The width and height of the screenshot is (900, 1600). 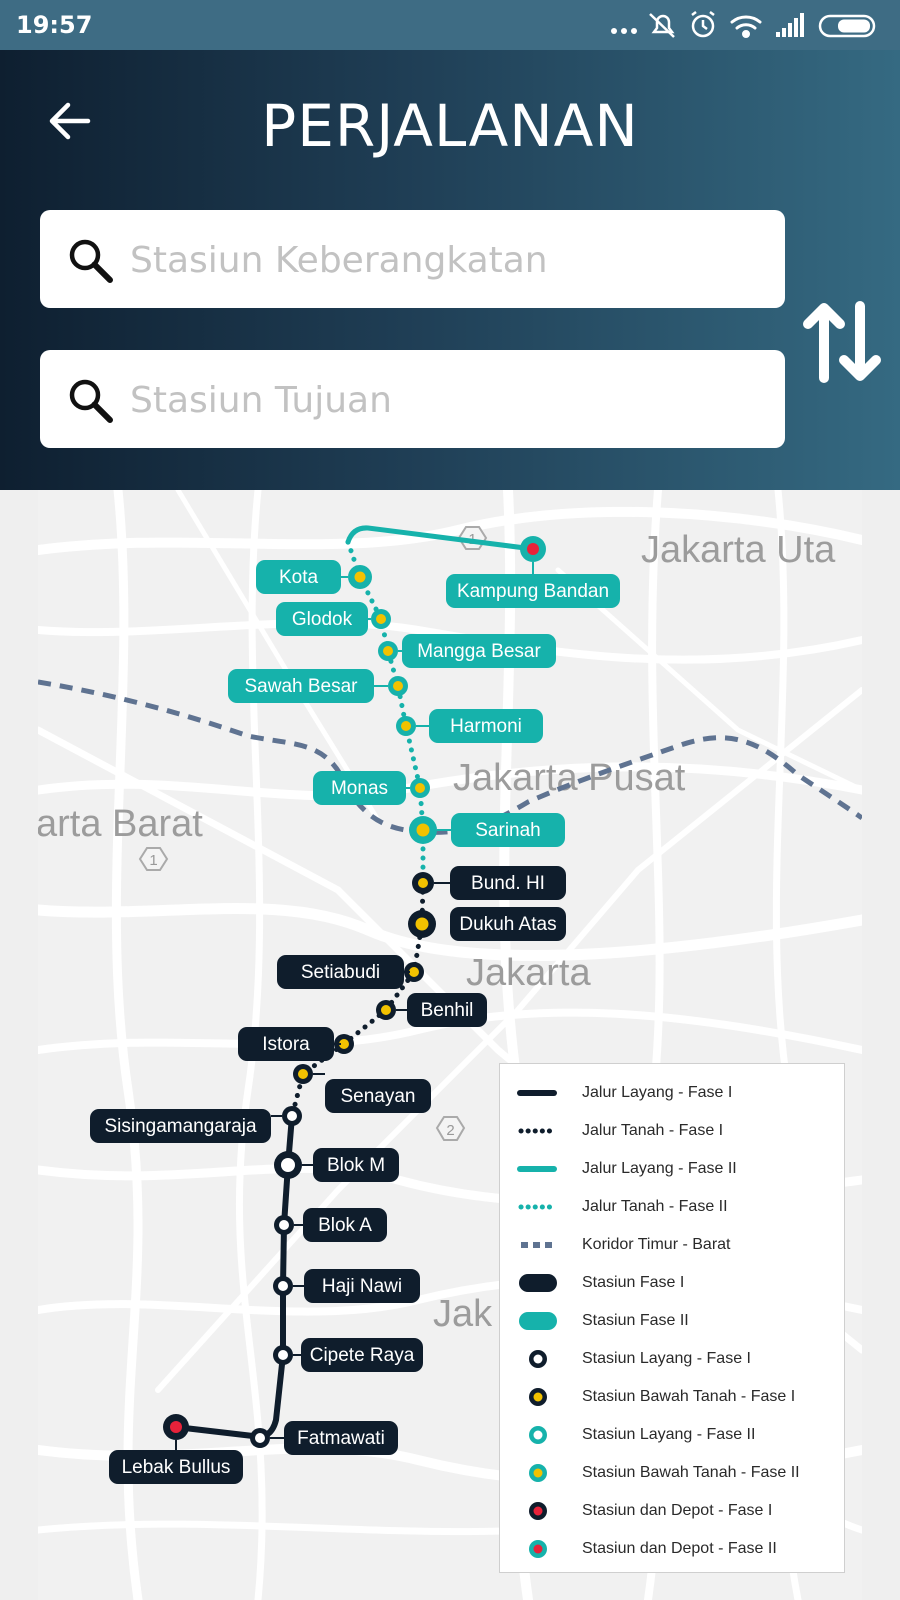 I want to click on svg-text: Cipete Raya, so click(x=362, y=1355).